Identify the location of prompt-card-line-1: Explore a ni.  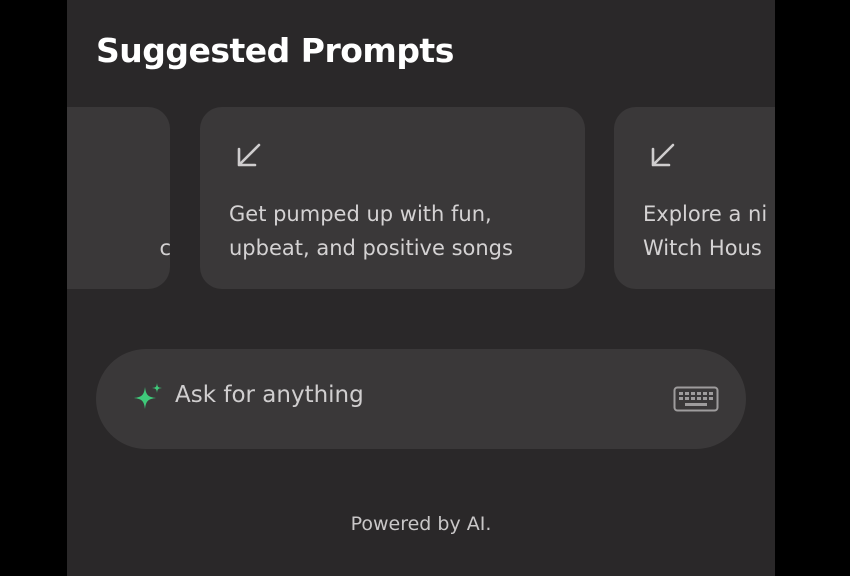
(705, 214).